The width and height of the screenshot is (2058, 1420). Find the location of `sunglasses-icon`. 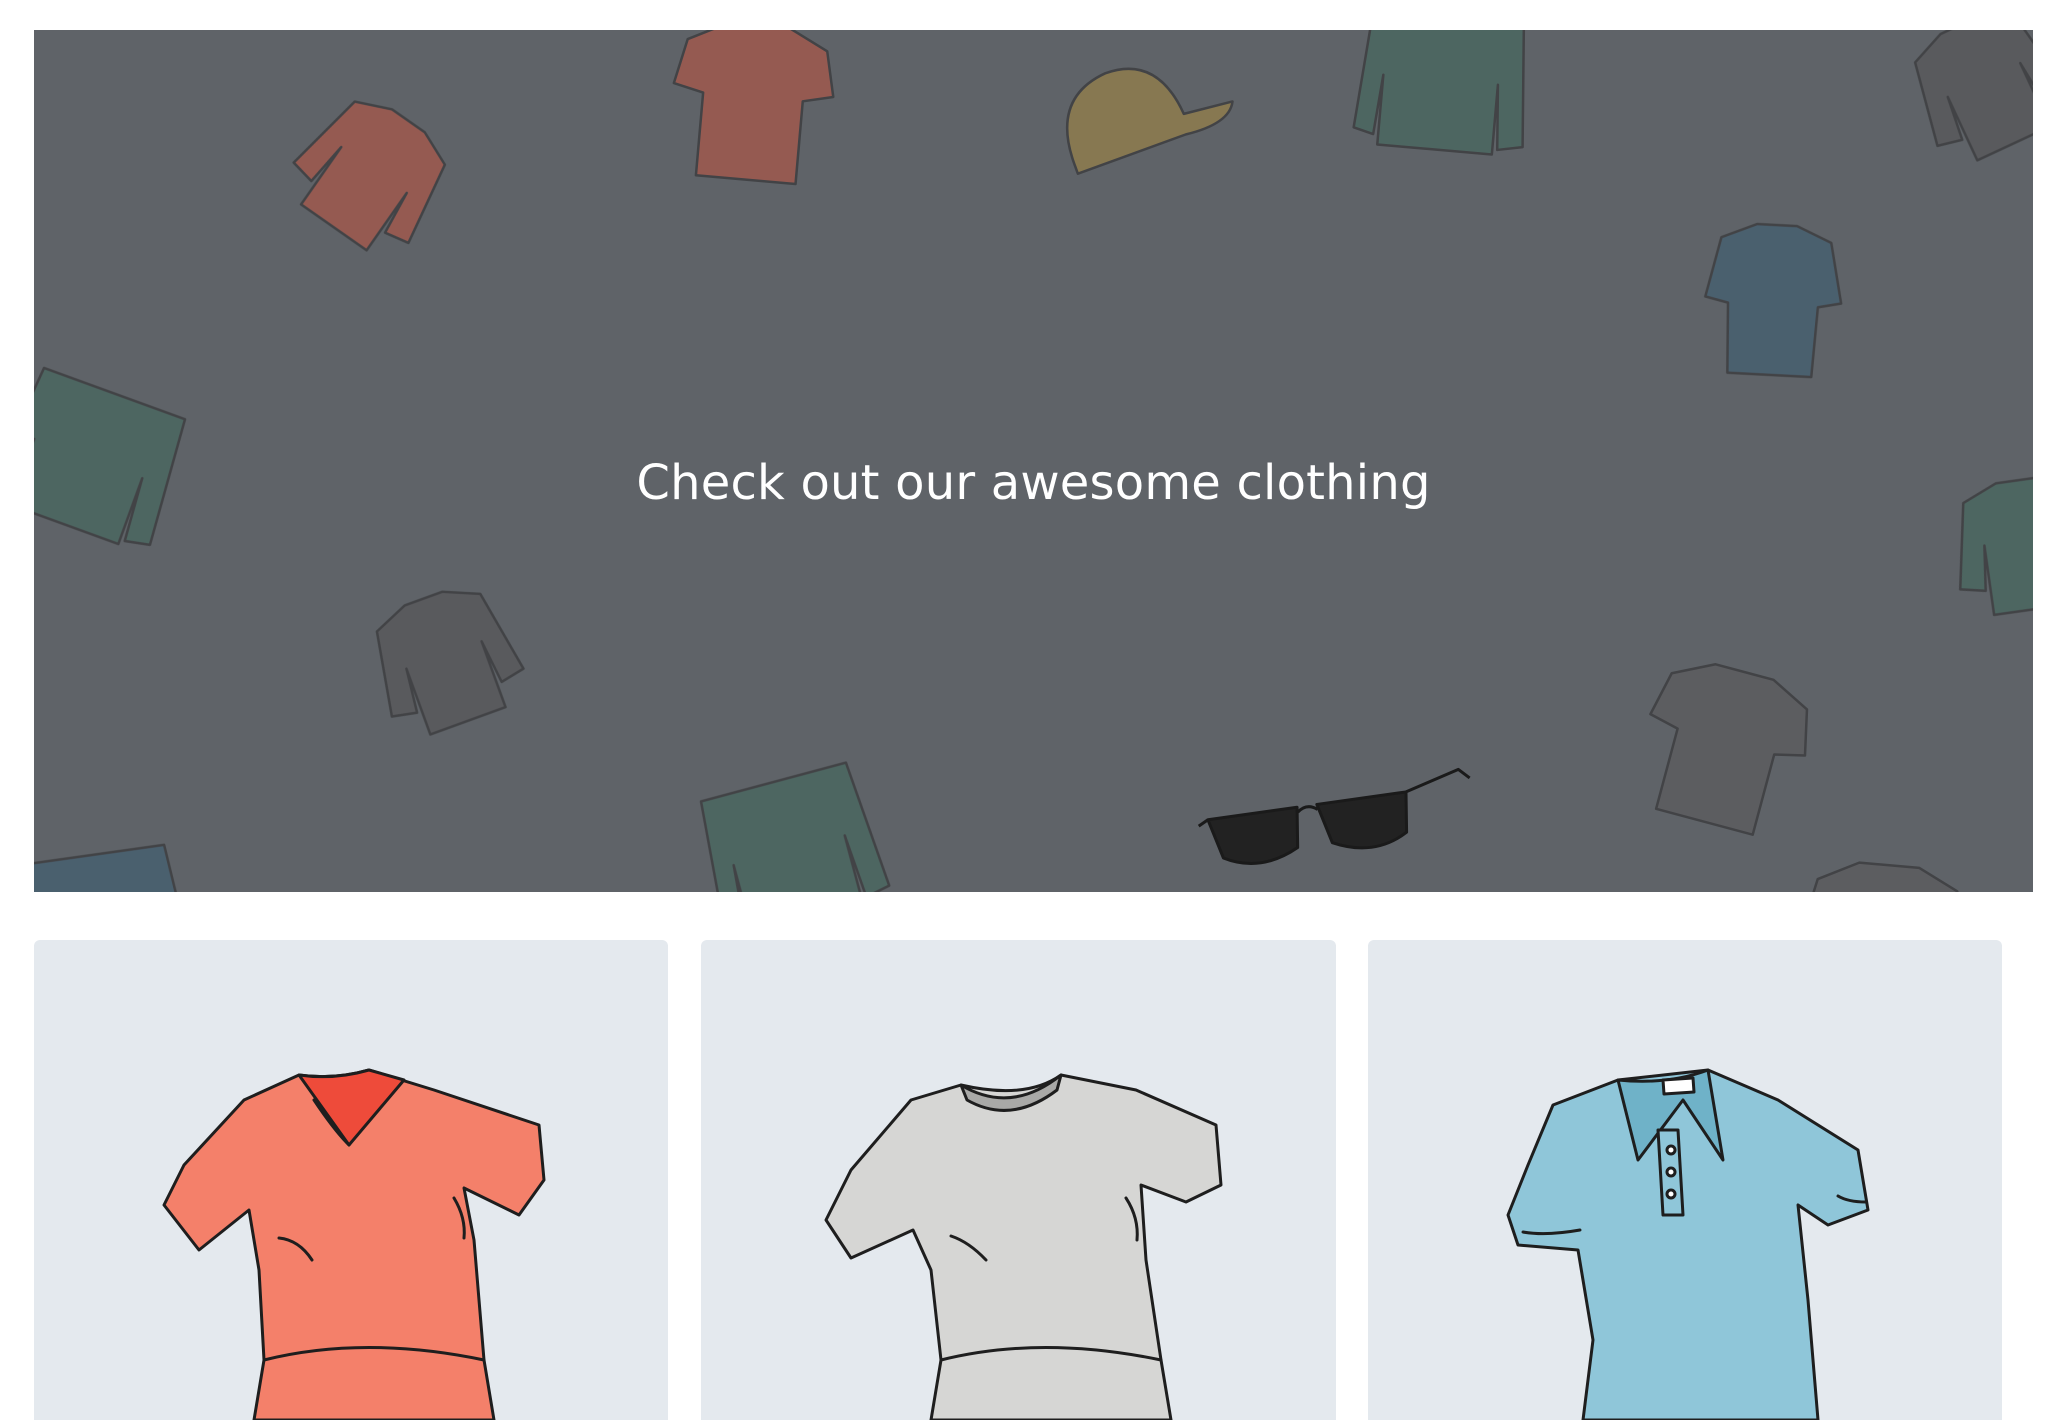

sunglasses-icon is located at coordinates (1334, 816).